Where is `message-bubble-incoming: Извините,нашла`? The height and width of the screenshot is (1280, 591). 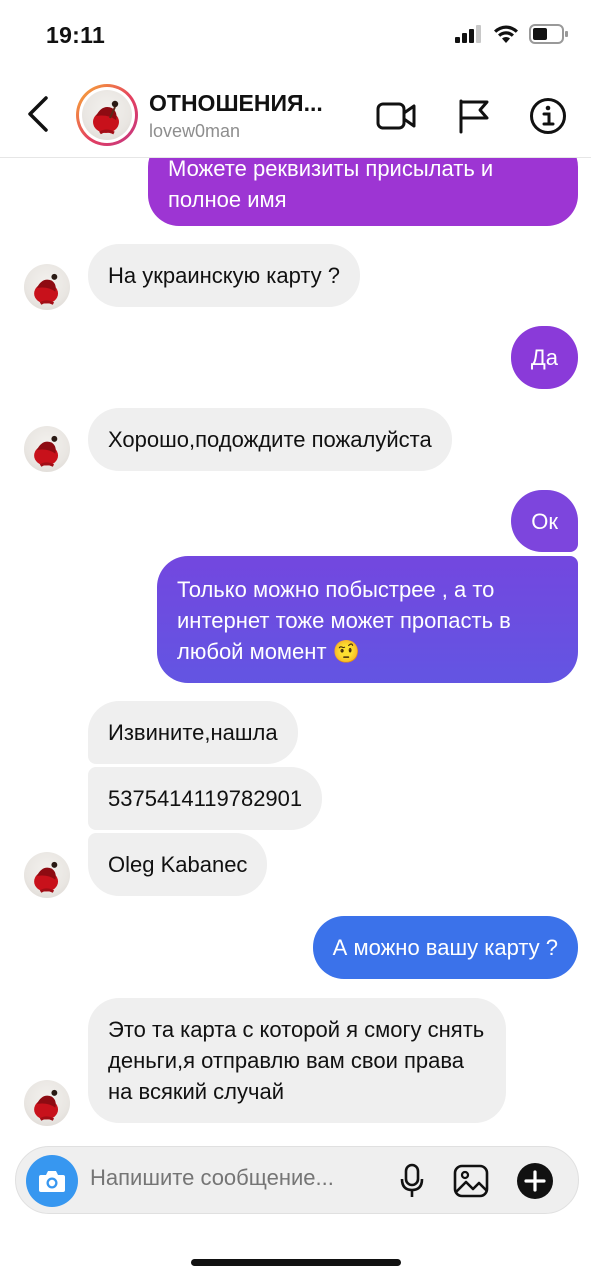
message-bubble-incoming: Извините,нашла is located at coordinates (193, 732).